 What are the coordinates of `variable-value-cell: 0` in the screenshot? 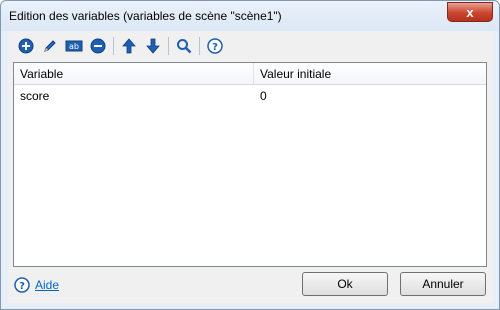 It's located at (371, 96).